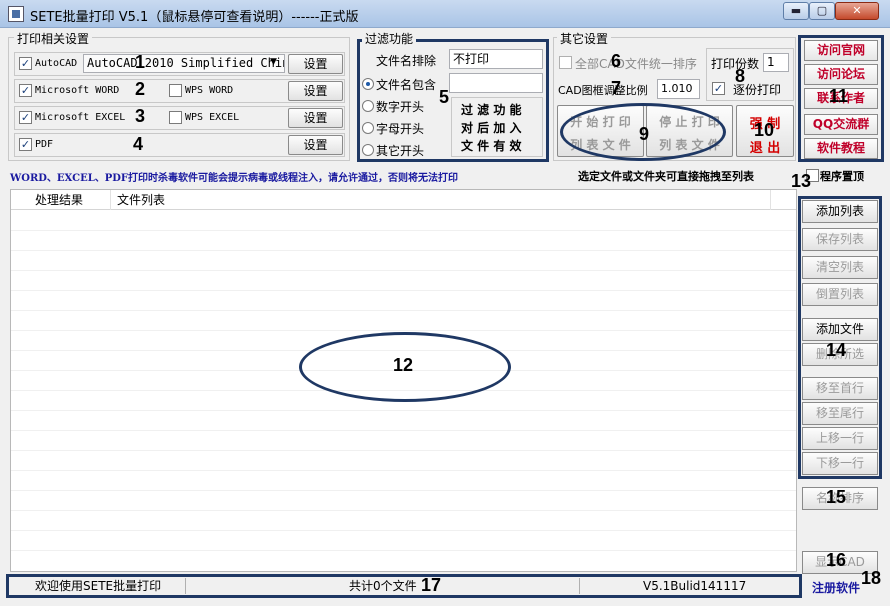  Describe the element at coordinates (764, 130) in the screenshot. I see `marker-10: 10` at that location.